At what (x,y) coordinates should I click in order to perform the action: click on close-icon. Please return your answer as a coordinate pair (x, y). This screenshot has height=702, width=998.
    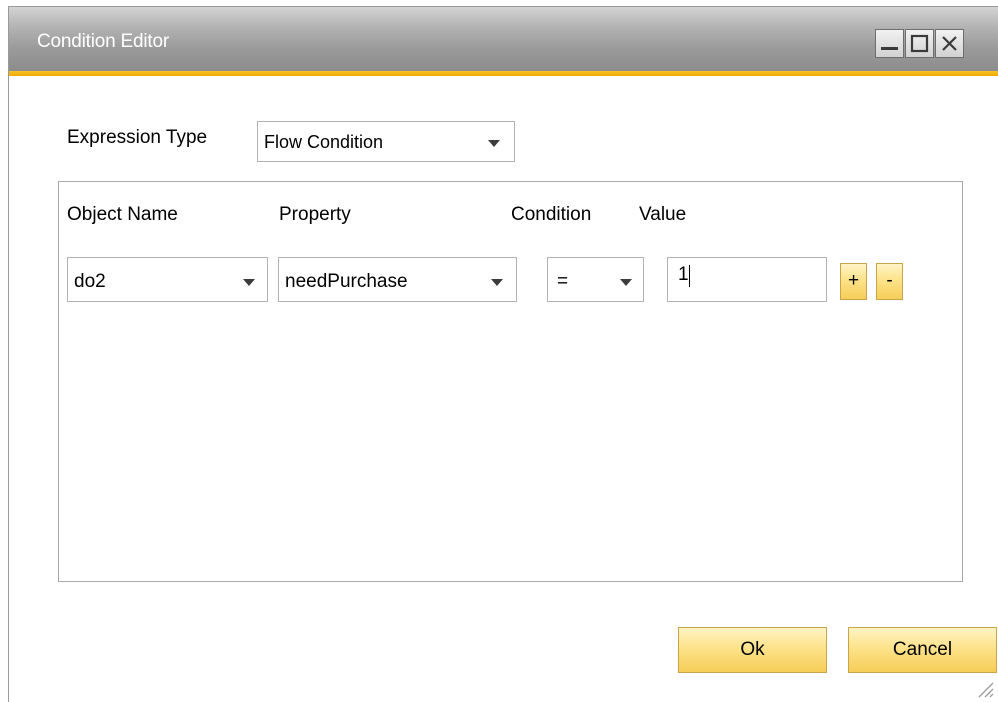
    Looking at the image, I should click on (949, 43).